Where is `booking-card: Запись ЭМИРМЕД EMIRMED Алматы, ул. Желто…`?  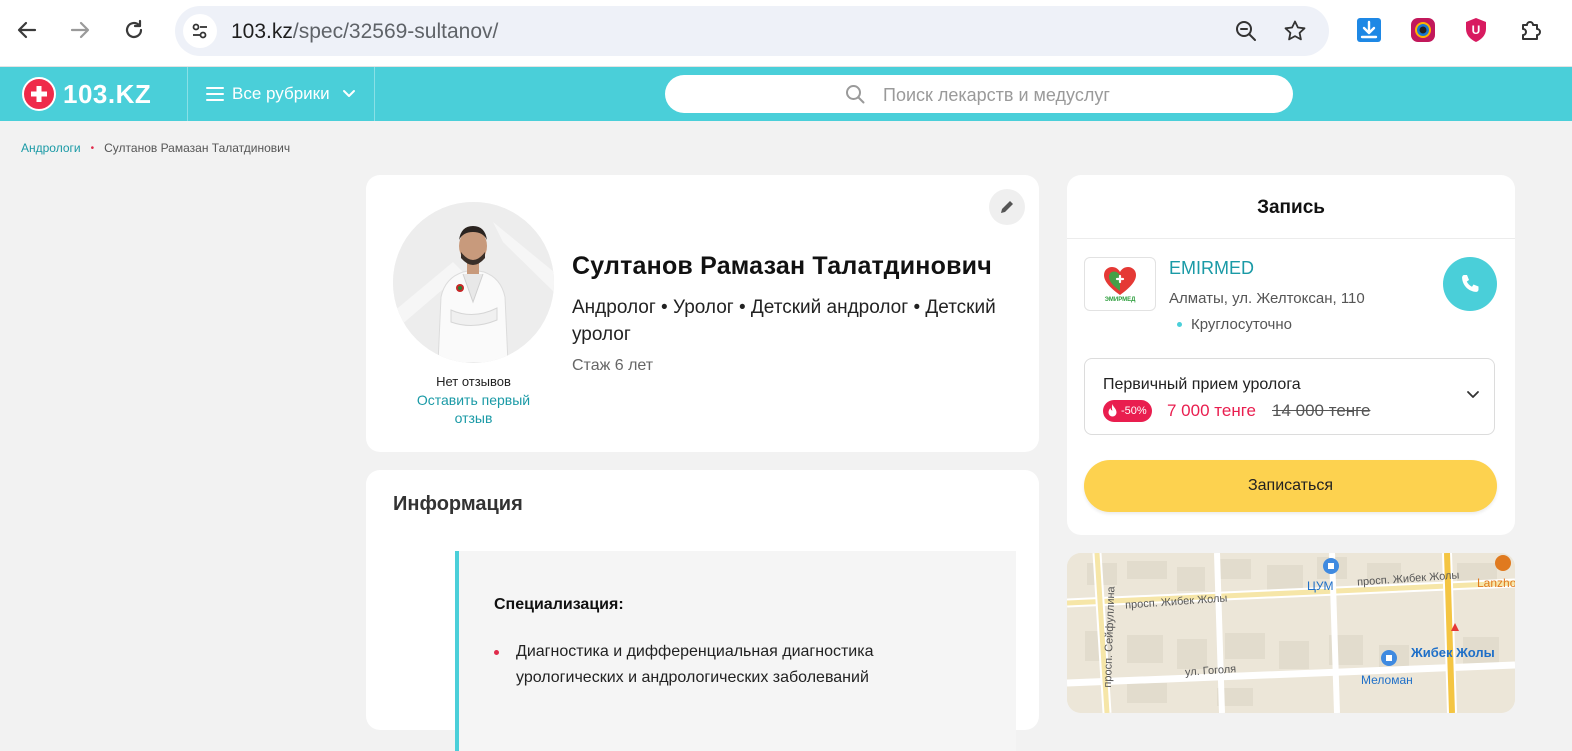 booking-card: Запись ЭМИРМЕД EMIRMED Алматы, ул. Желто… is located at coordinates (1291, 355).